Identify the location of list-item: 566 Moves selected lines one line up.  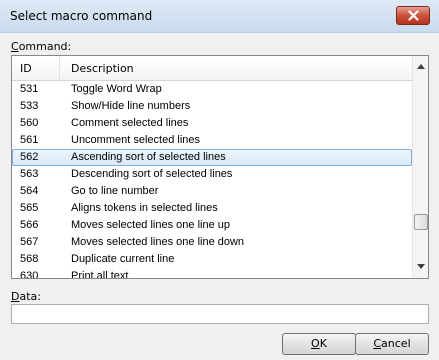
(212, 225).